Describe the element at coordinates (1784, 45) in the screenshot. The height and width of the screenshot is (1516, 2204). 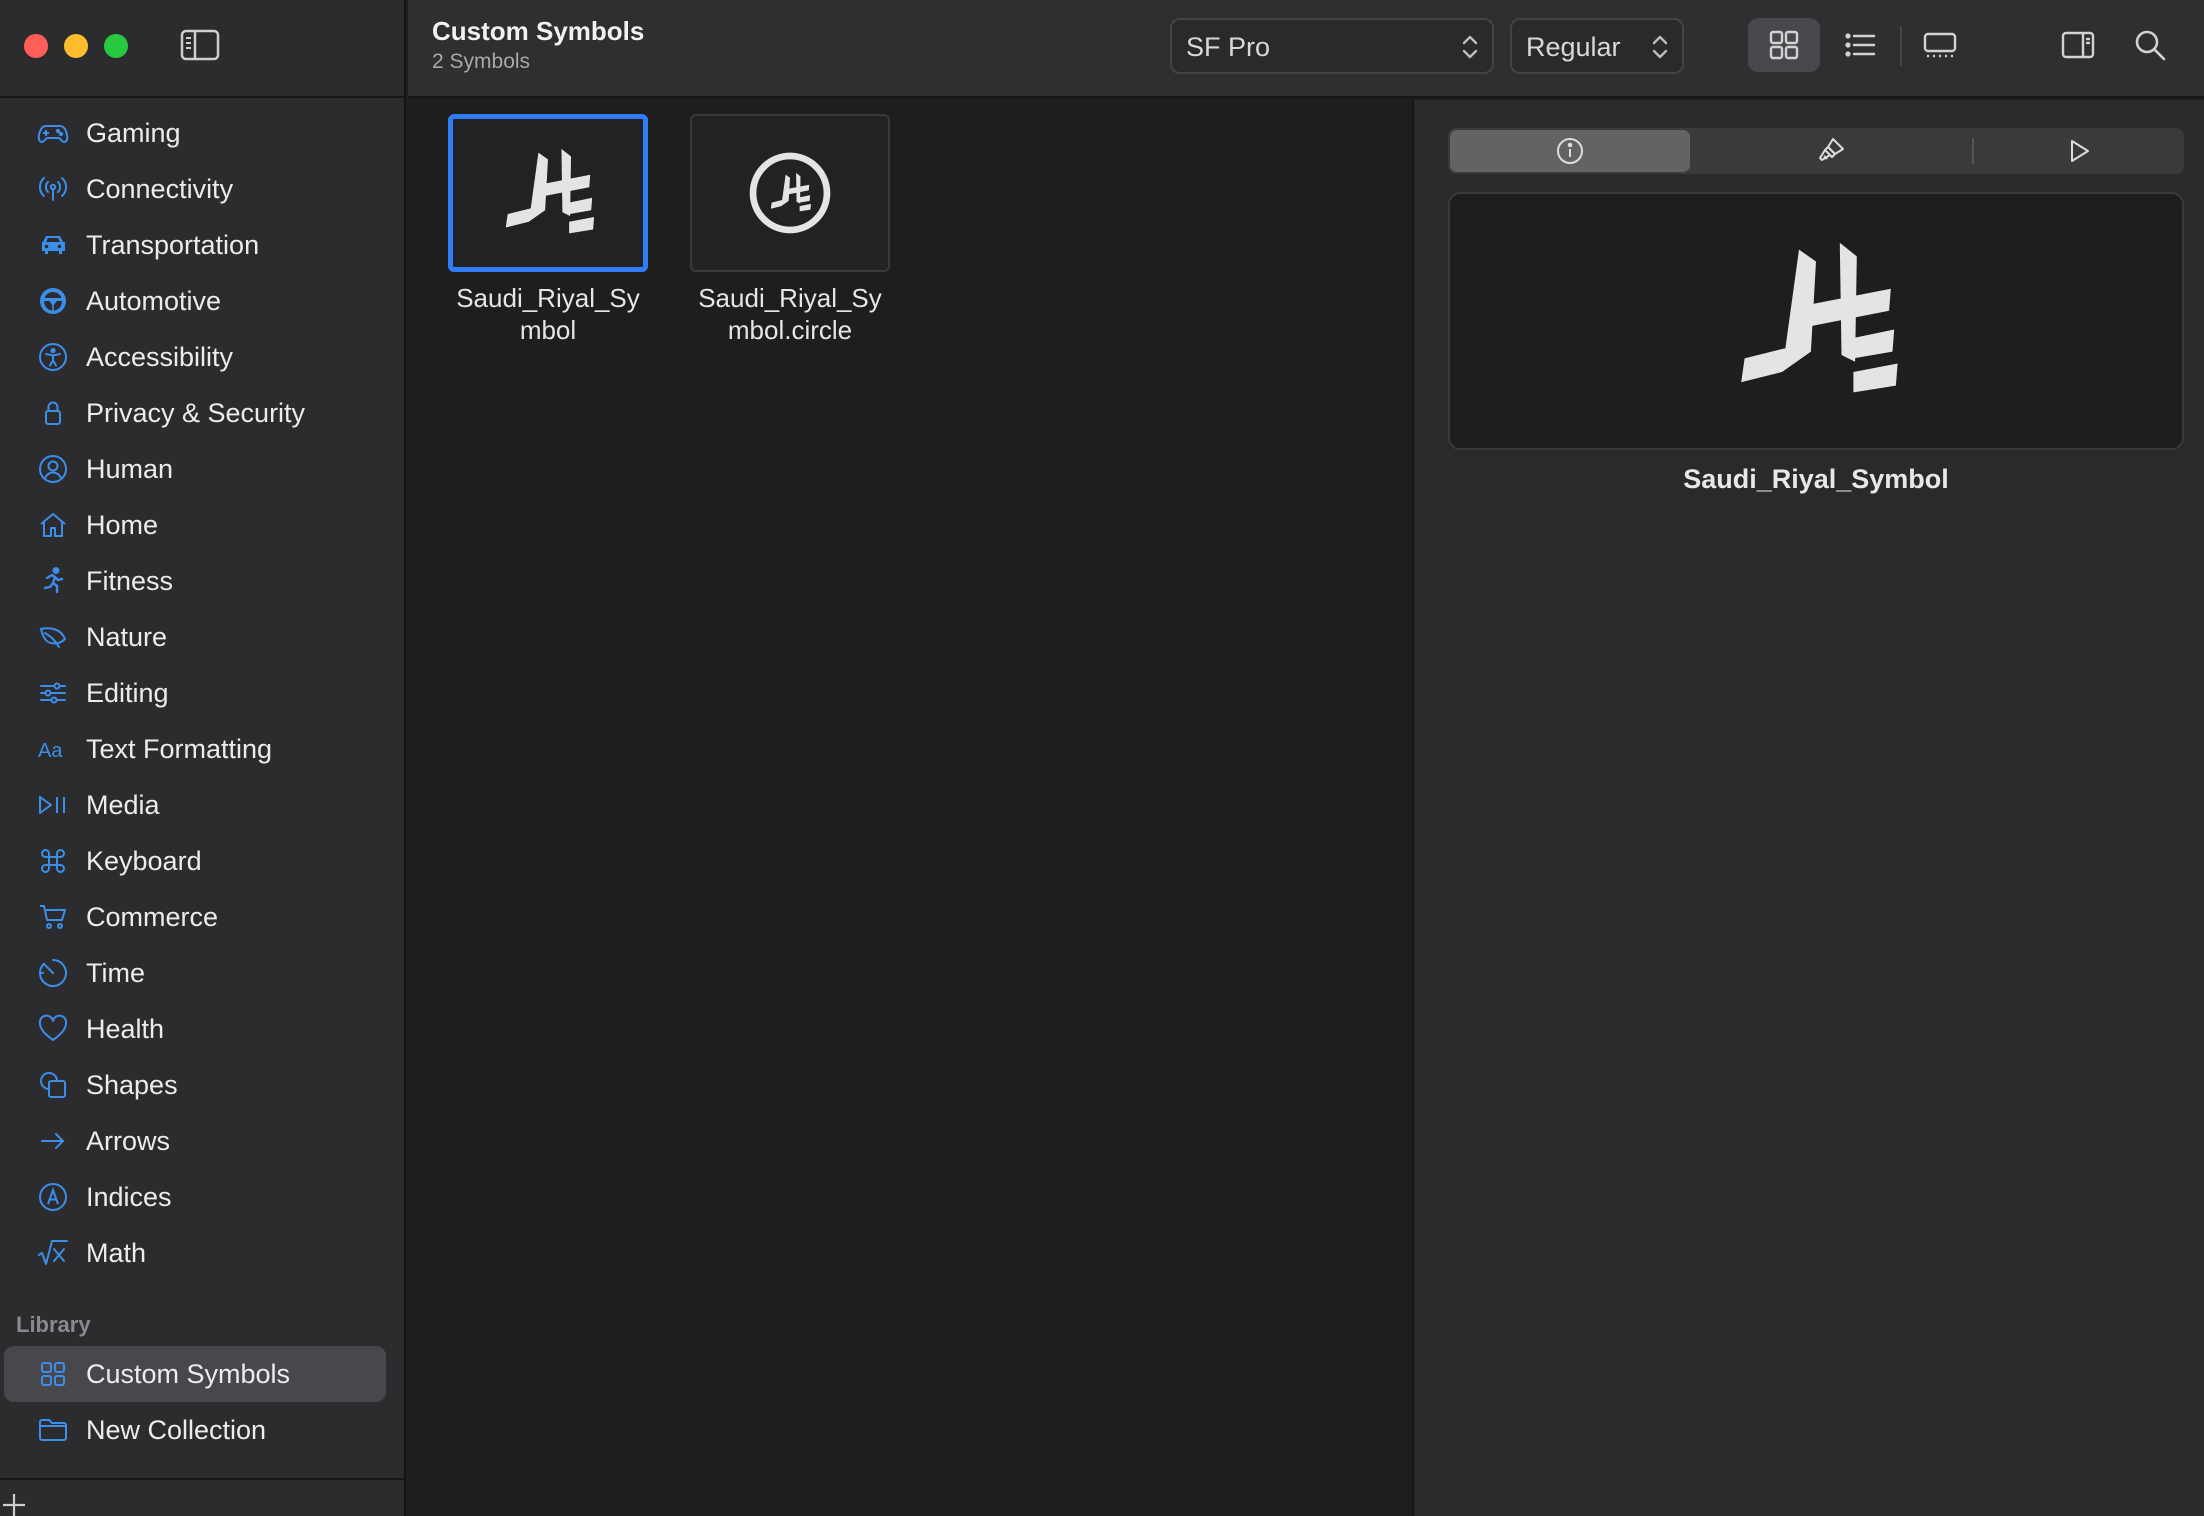
I see `grid-view-button` at that location.